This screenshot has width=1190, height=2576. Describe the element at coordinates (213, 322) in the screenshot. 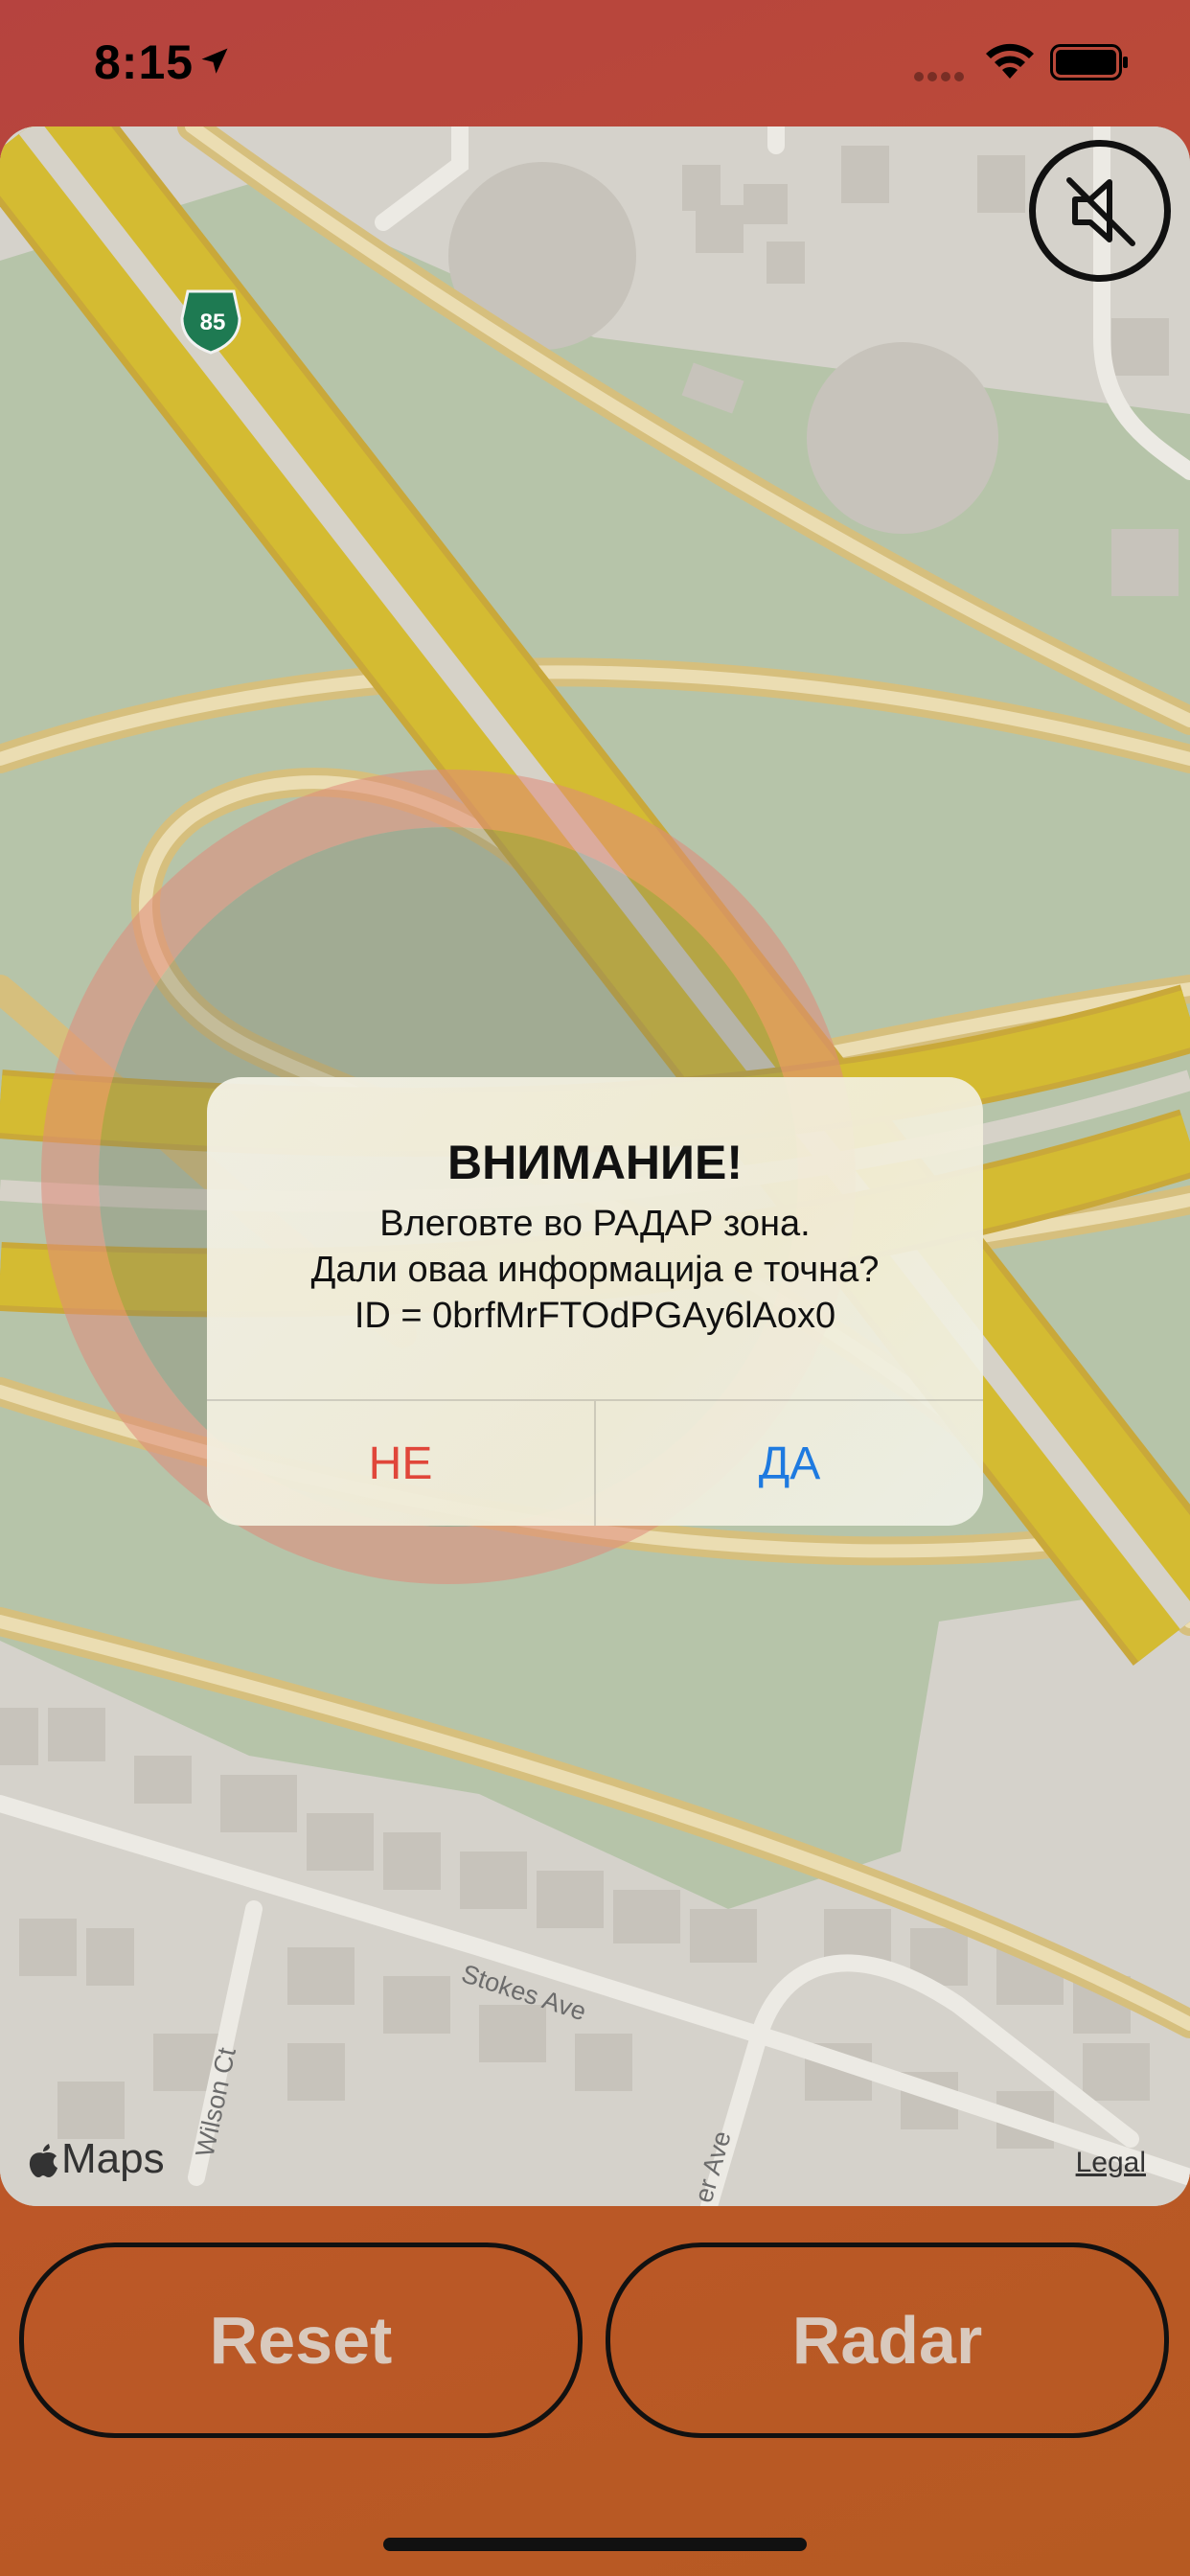

I see `highway-shield-label: 85` at that location.